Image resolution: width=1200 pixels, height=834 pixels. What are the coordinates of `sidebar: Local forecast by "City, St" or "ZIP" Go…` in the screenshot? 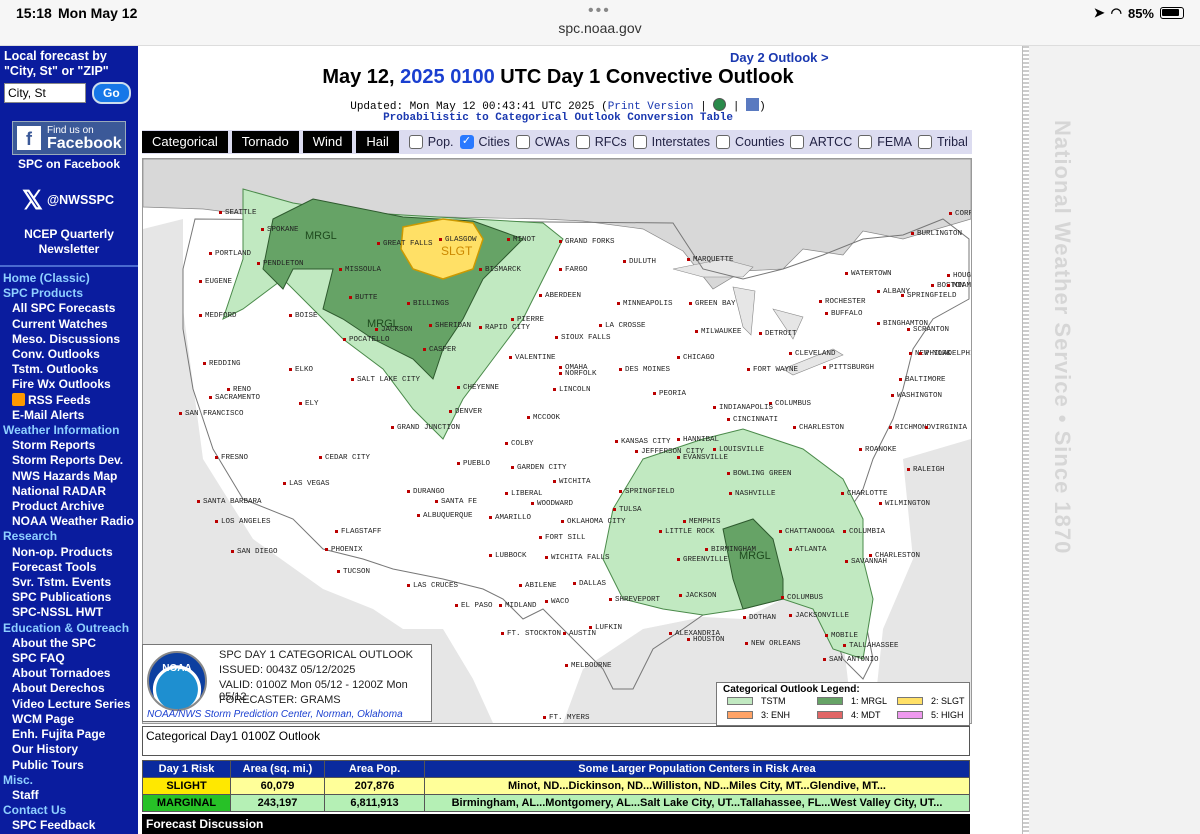 It's located at (69, 440).